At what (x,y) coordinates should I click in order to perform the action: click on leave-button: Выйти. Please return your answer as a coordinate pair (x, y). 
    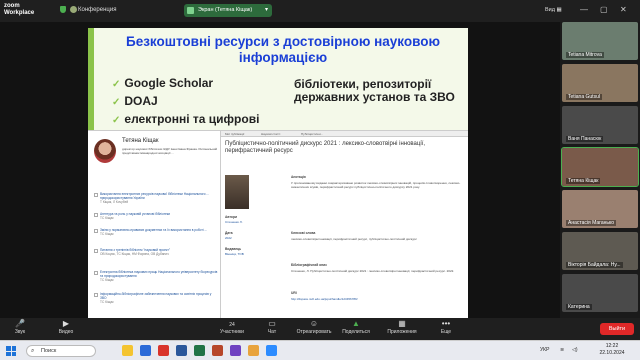
    Looking at the image, I should click on (617, 329).